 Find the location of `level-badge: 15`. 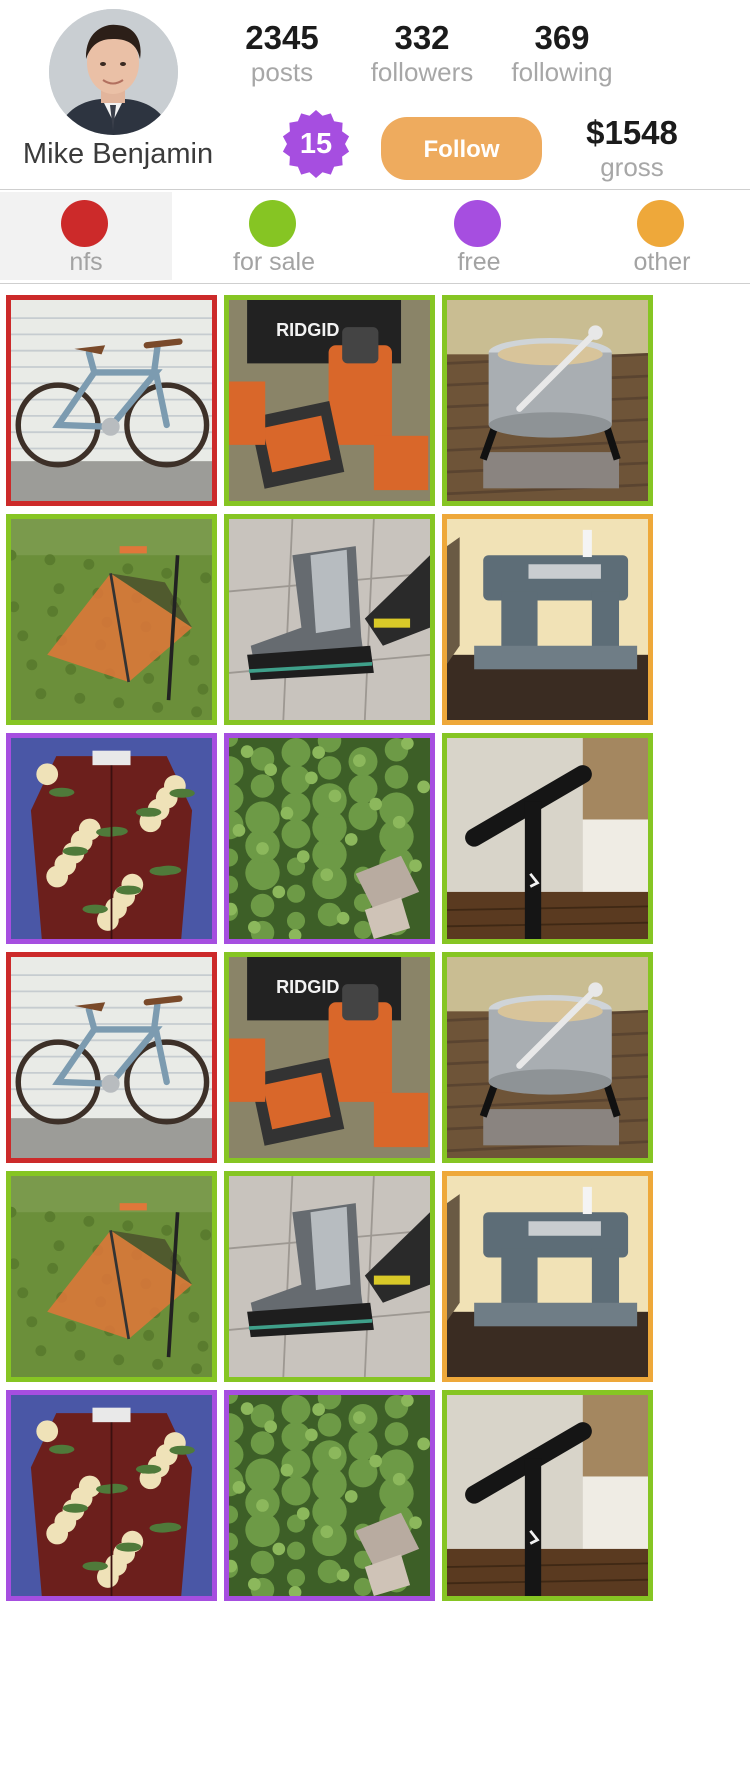

level-badge: 15 is located at coordinates (316, 144).